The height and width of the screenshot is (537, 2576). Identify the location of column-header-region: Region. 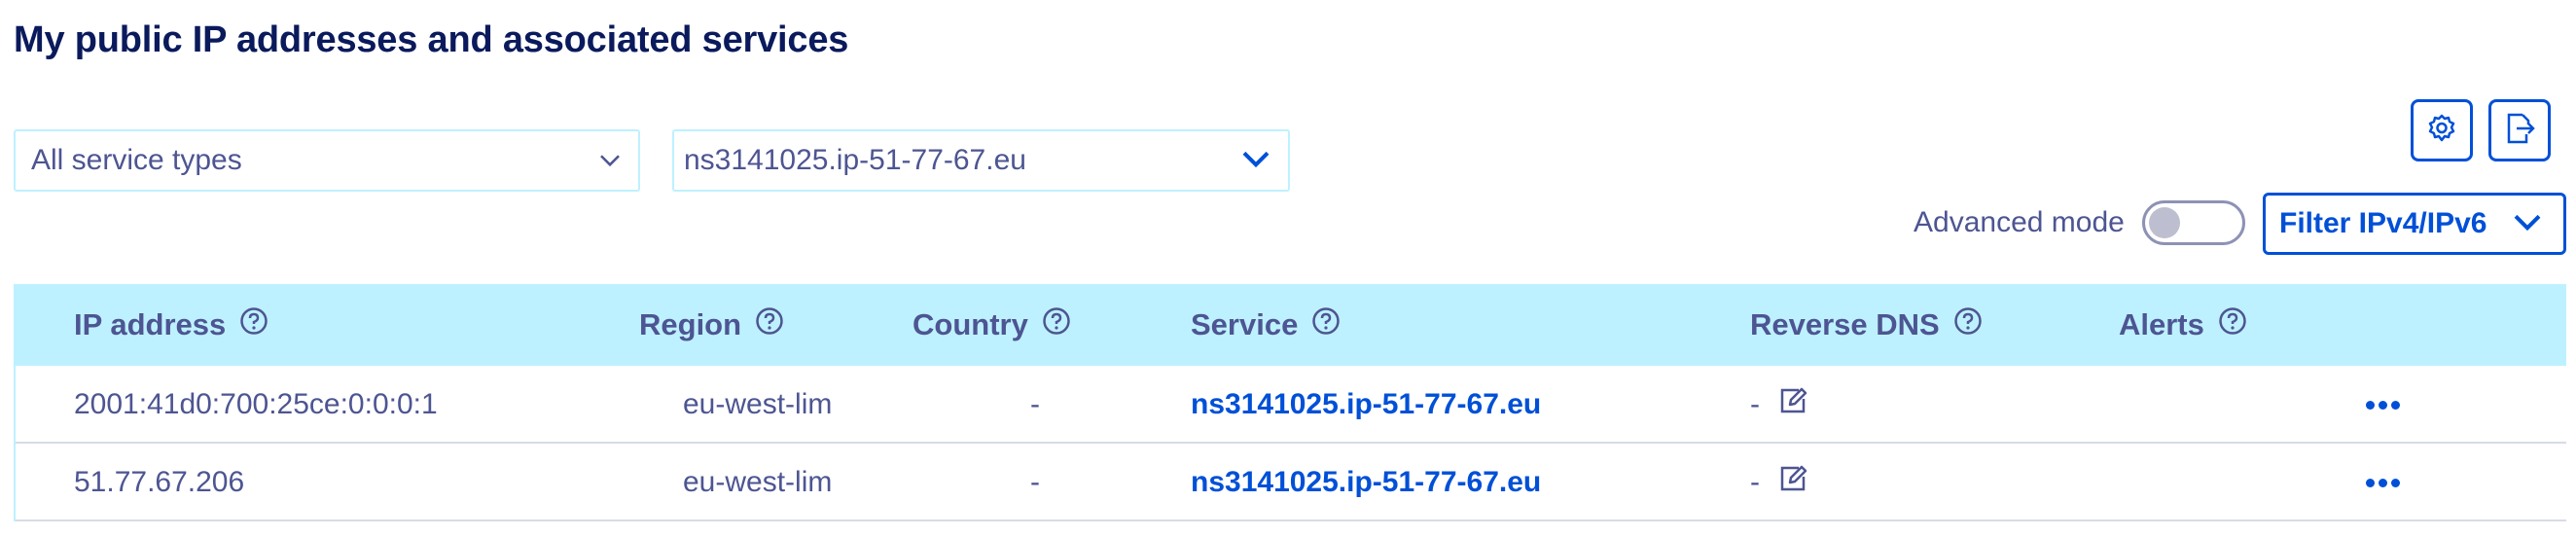
(711, 325).